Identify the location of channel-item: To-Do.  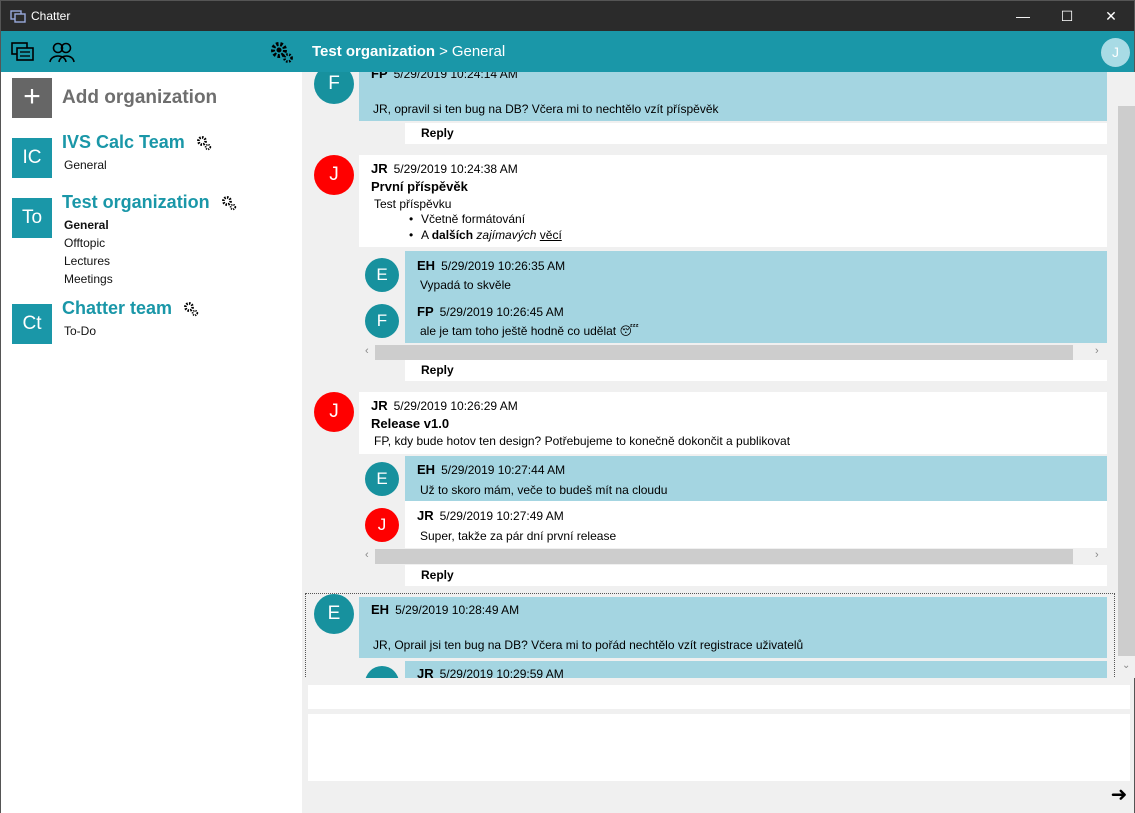
(80, 331).